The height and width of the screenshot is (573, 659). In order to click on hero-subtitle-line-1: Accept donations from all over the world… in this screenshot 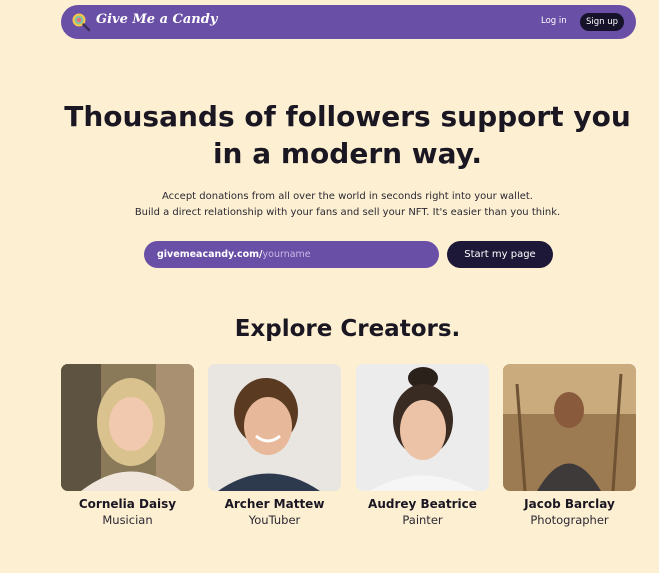, I will do `click(347, 196)`.